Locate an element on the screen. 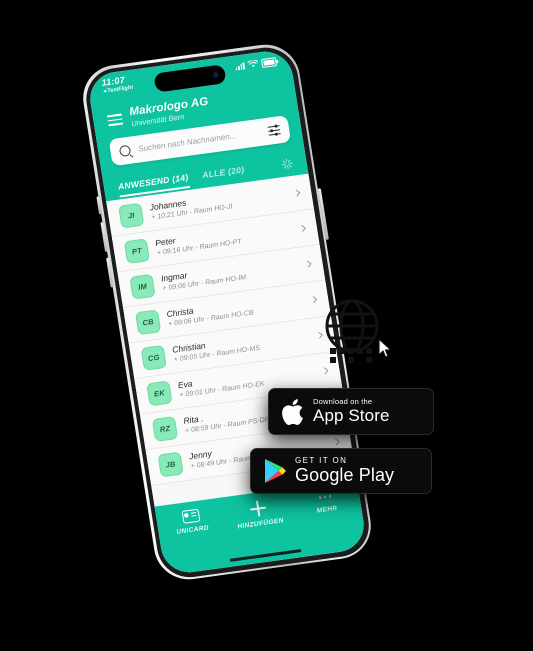 The width and height of the screenshot is (533, 651). avatar: PT is located at coordinates (137, 251).